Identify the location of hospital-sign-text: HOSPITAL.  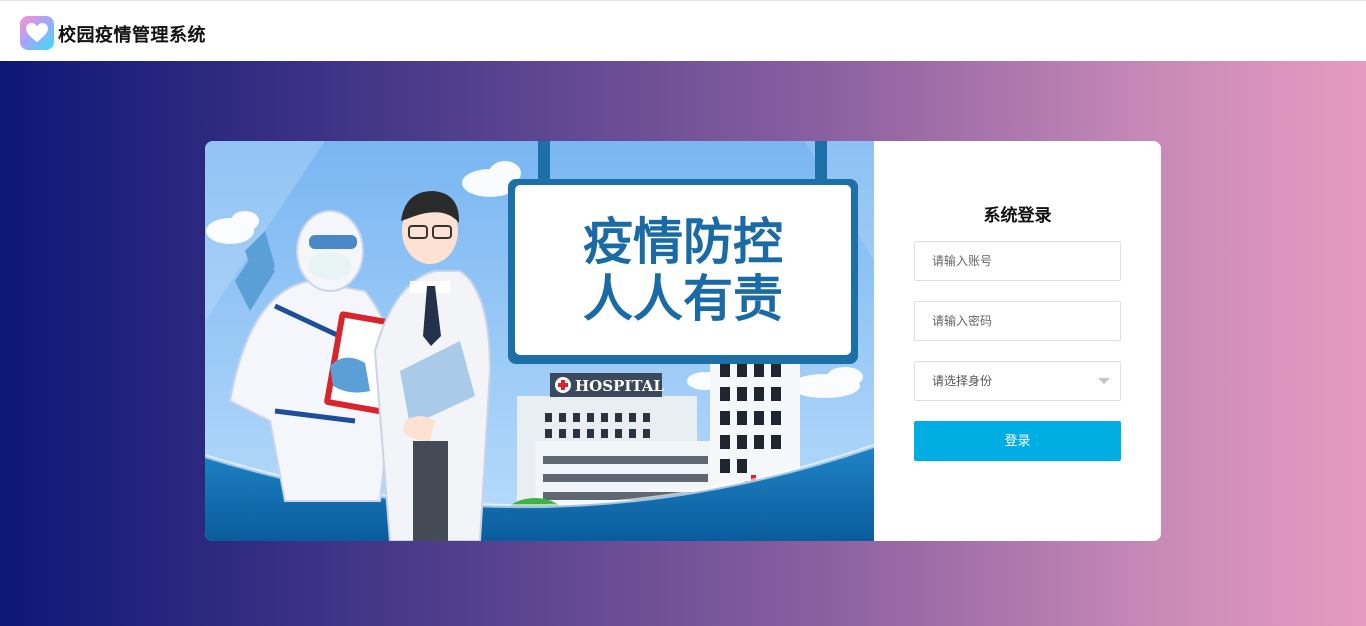
(619, 386).